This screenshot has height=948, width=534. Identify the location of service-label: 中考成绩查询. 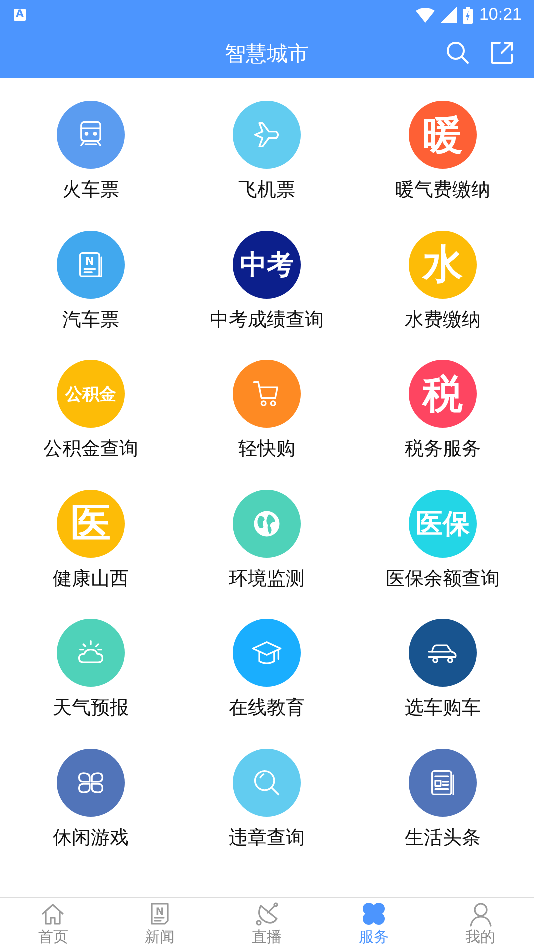
(267, 319).